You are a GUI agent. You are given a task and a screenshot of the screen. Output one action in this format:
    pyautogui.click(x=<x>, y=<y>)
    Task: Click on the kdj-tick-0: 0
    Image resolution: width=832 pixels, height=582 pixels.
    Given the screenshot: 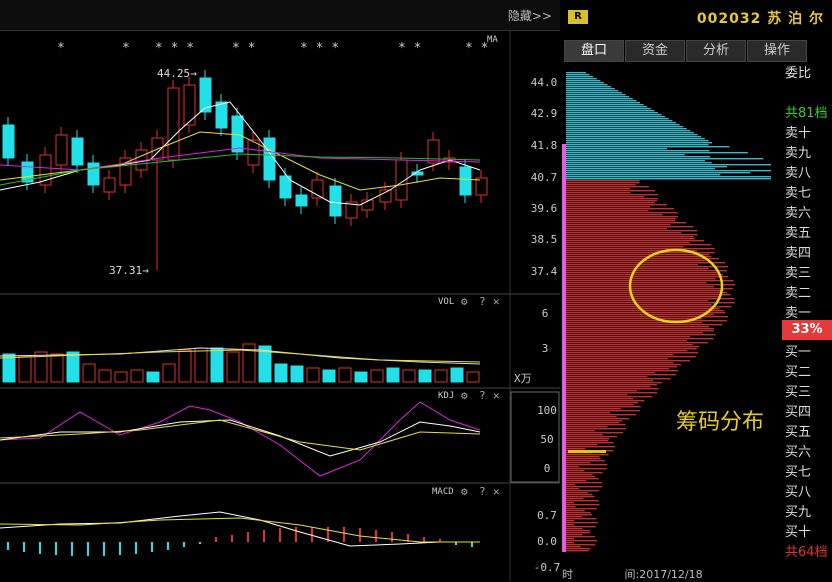 What is the action you would take?
    pyautogui.click(x=547, y=468)
    